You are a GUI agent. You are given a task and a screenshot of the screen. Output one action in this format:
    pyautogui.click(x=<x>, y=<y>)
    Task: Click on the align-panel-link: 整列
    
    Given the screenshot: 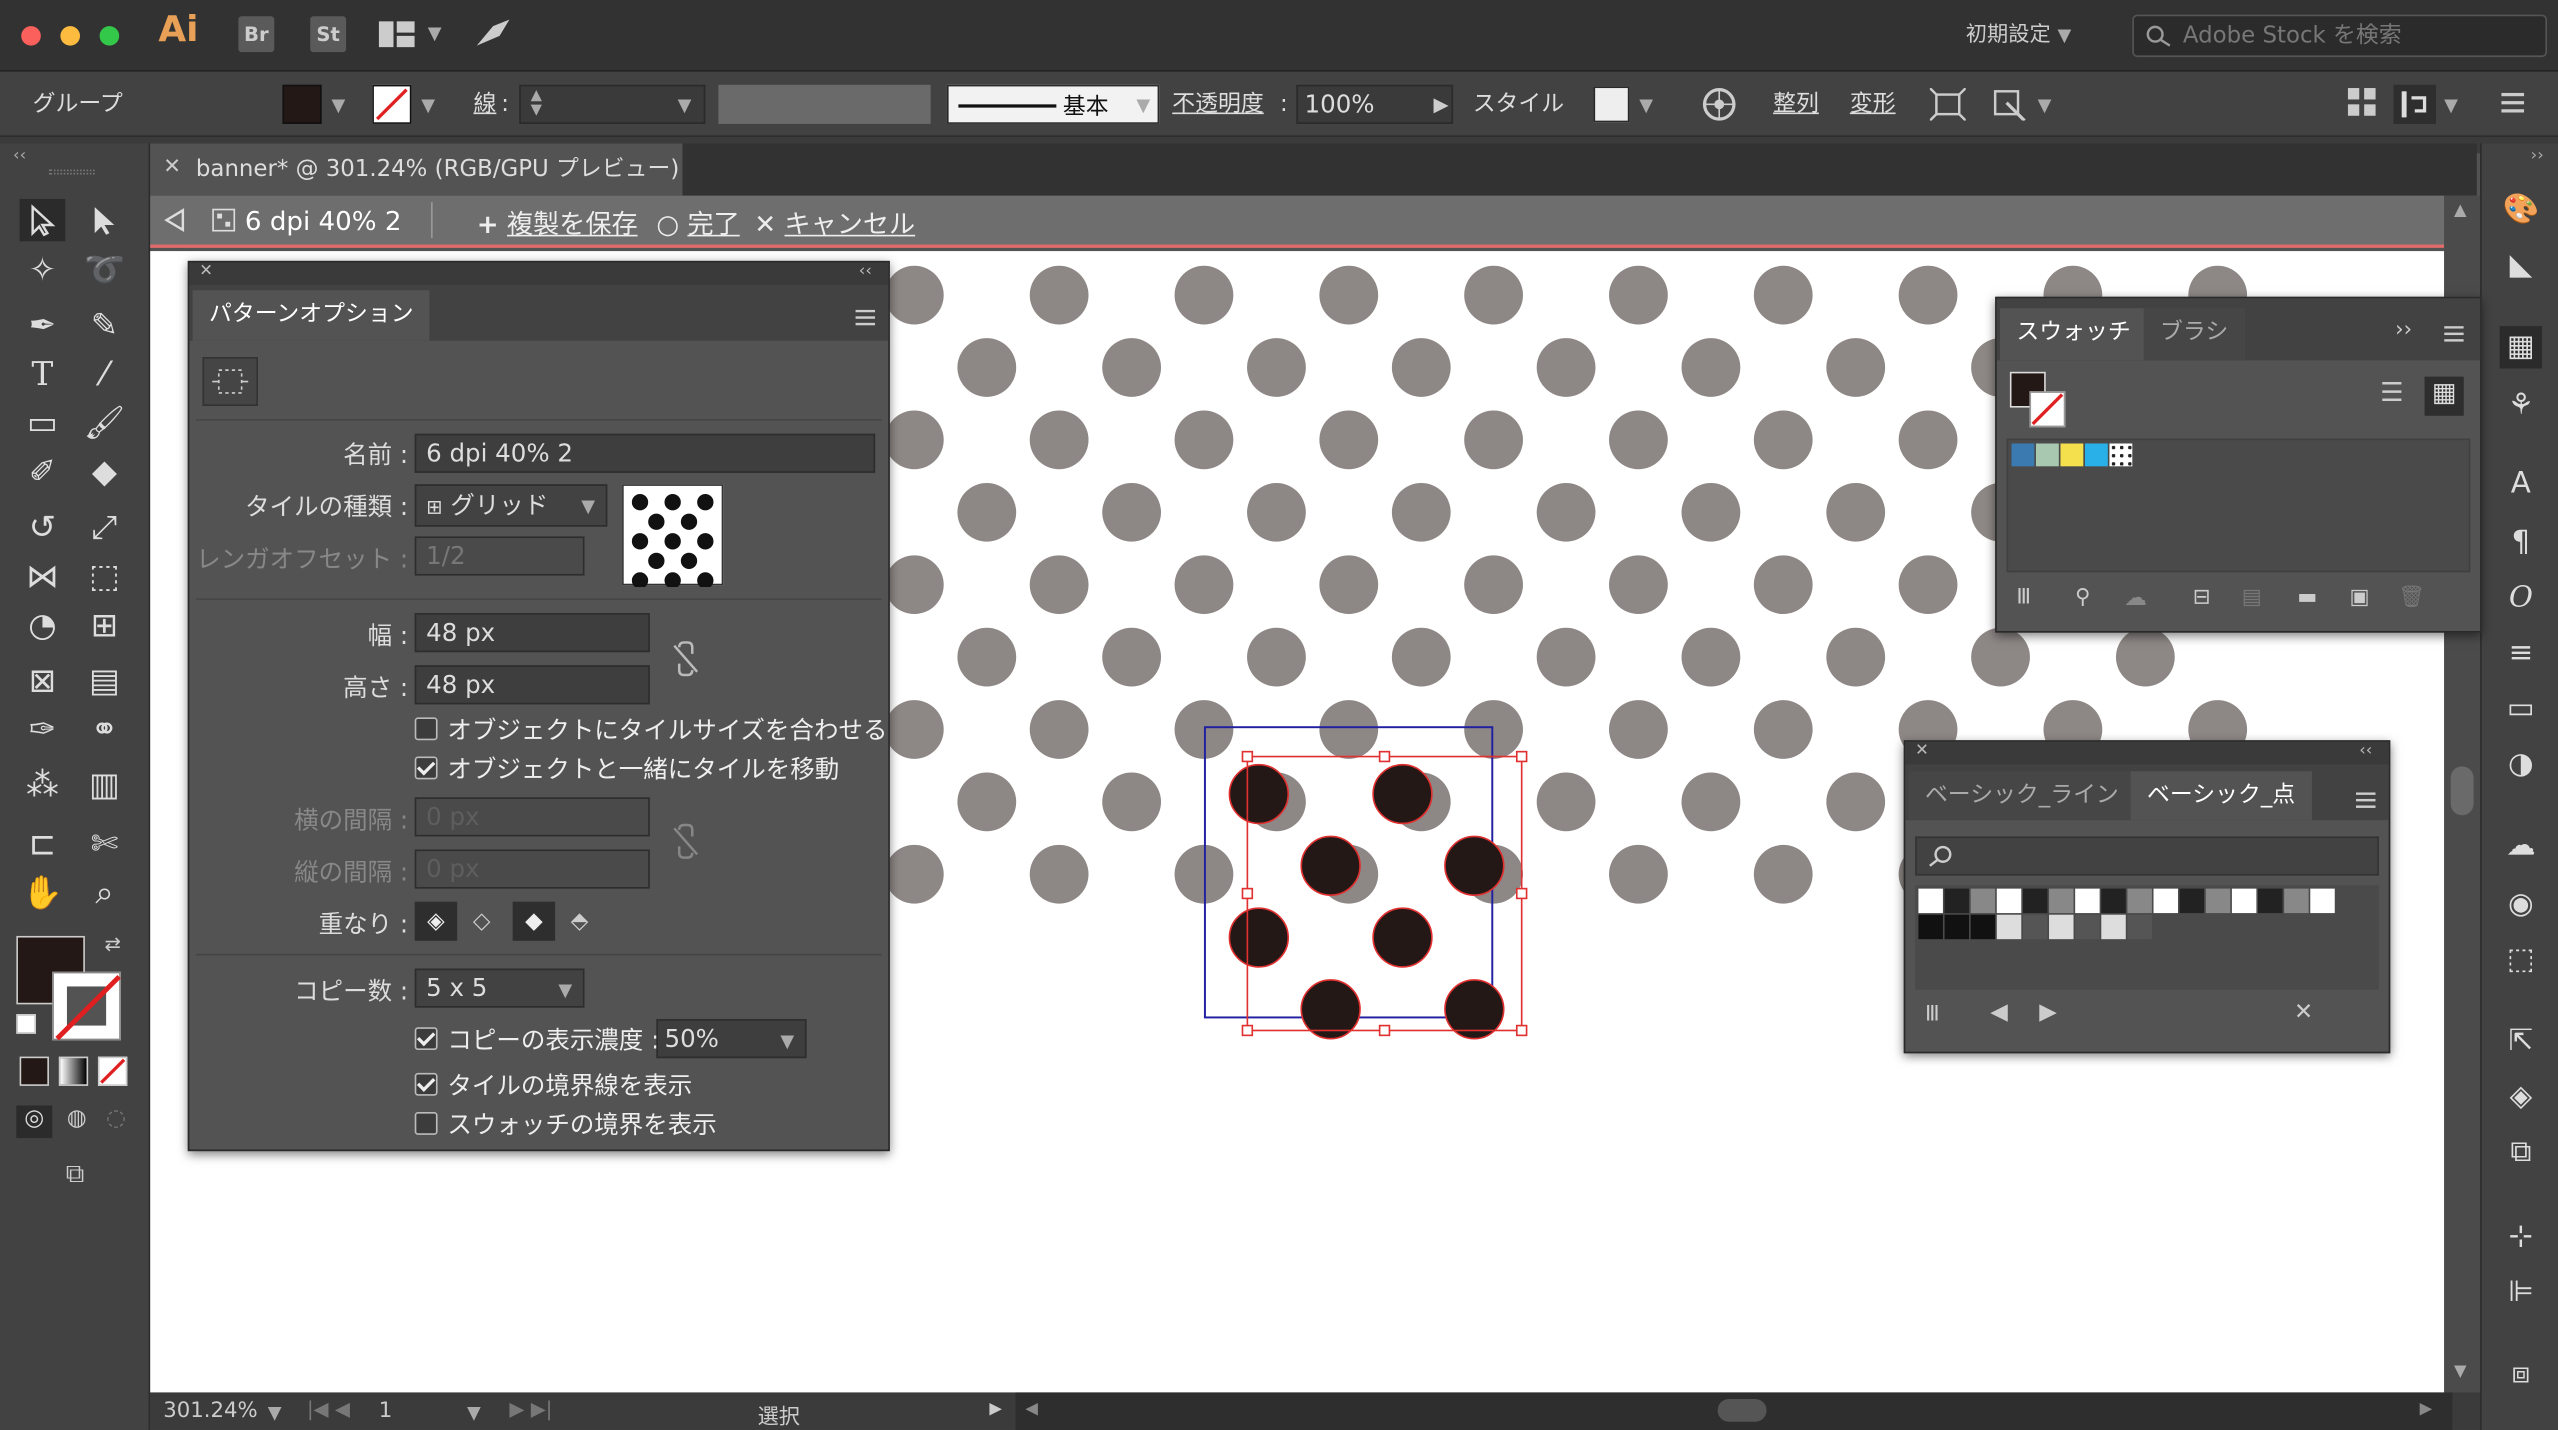 What is the action you would take?
    pyautogui.click(x=1796, y=104)
    